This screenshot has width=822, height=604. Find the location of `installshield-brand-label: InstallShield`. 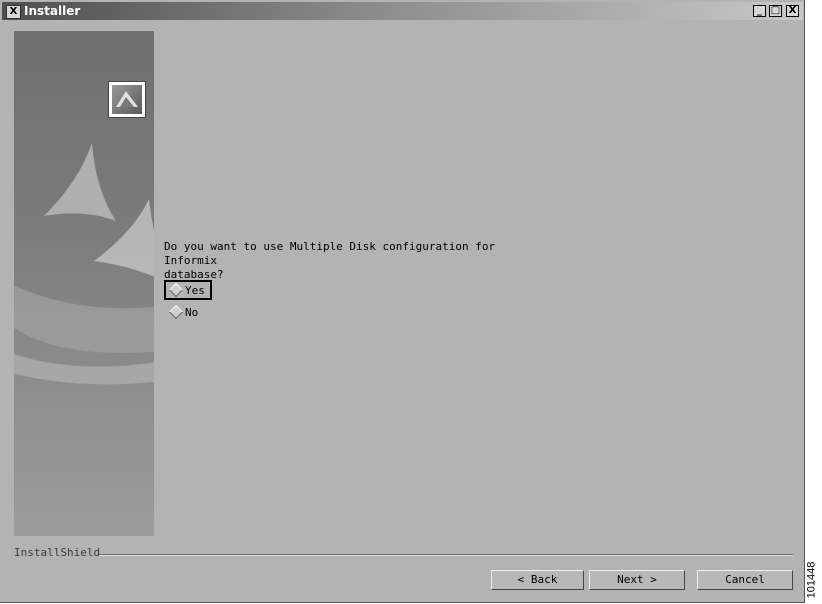

installshield-brand-label: InstallShield is located at coordinates (57, 552).